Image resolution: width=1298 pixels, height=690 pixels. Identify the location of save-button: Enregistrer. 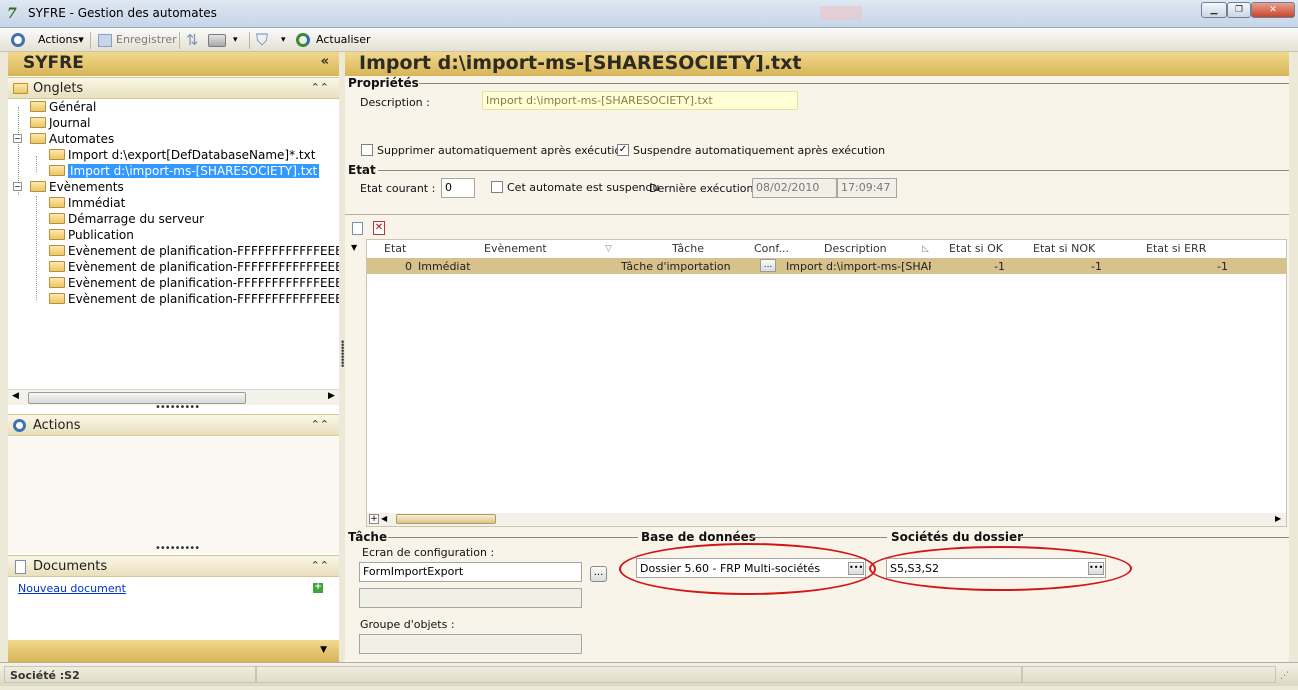
(146, 39).